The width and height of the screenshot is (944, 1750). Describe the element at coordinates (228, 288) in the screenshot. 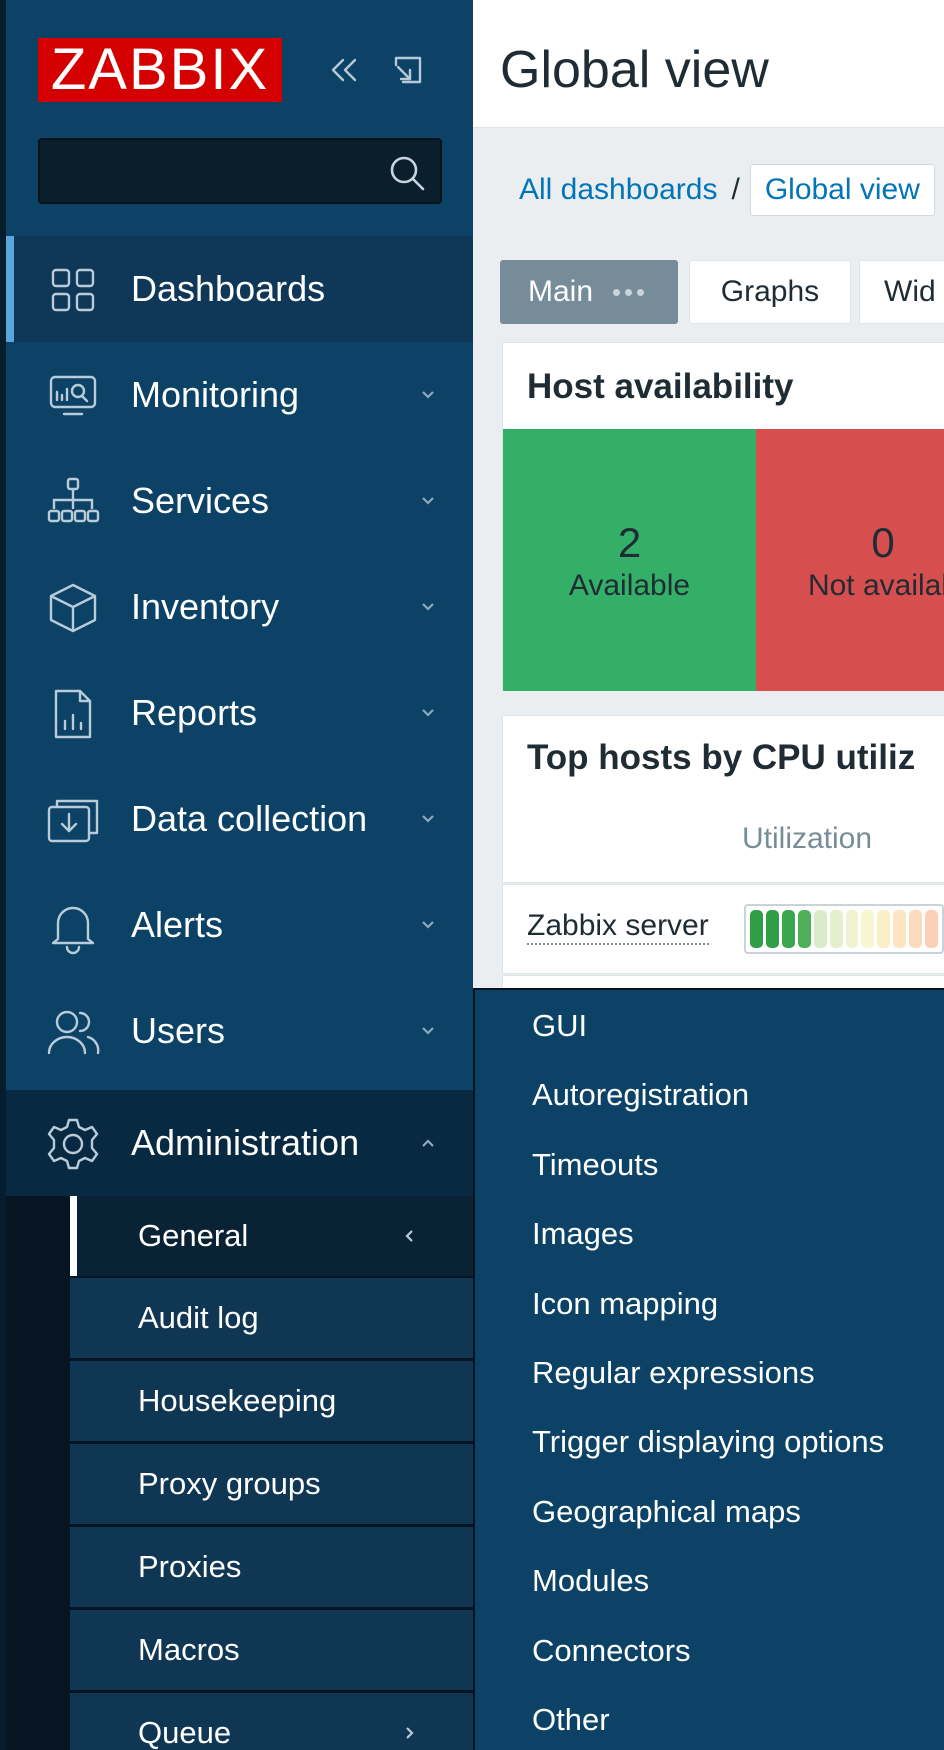

I see `sidebar-item-label: Dashboards` at that location.